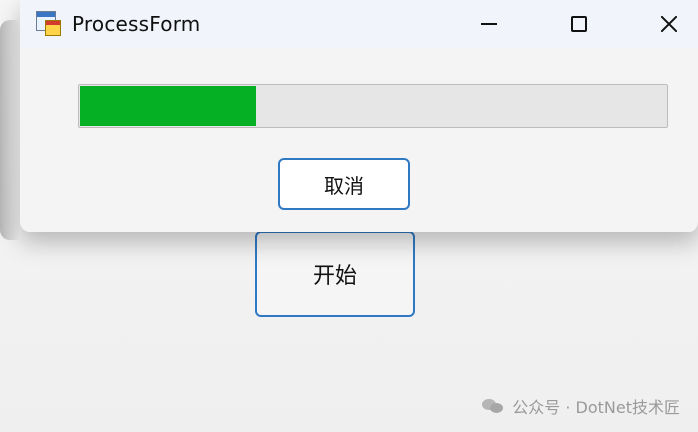 Image resolution: width=698 pixels, height=432 pixels. What do you see at coordinates (359, 24) in the screenshot?
I see `title-bar: ProcessForm` at bounding box center [359, 24].